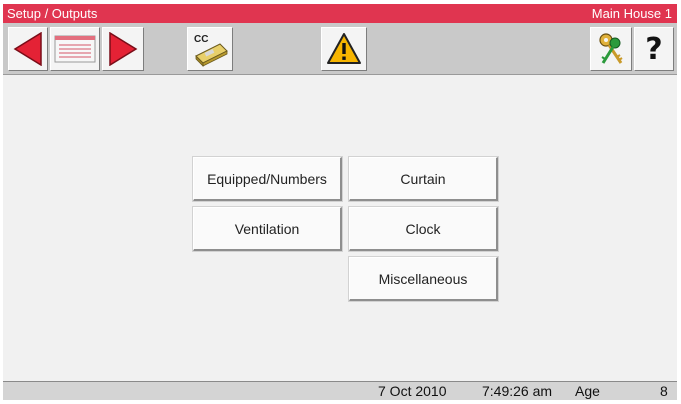 The image size is (681, 404). What do you see at coordinates (423, 279) in the screenshot?
I see `miscellaneous-button: Miscellaneous` at bounding box center [423, 279].